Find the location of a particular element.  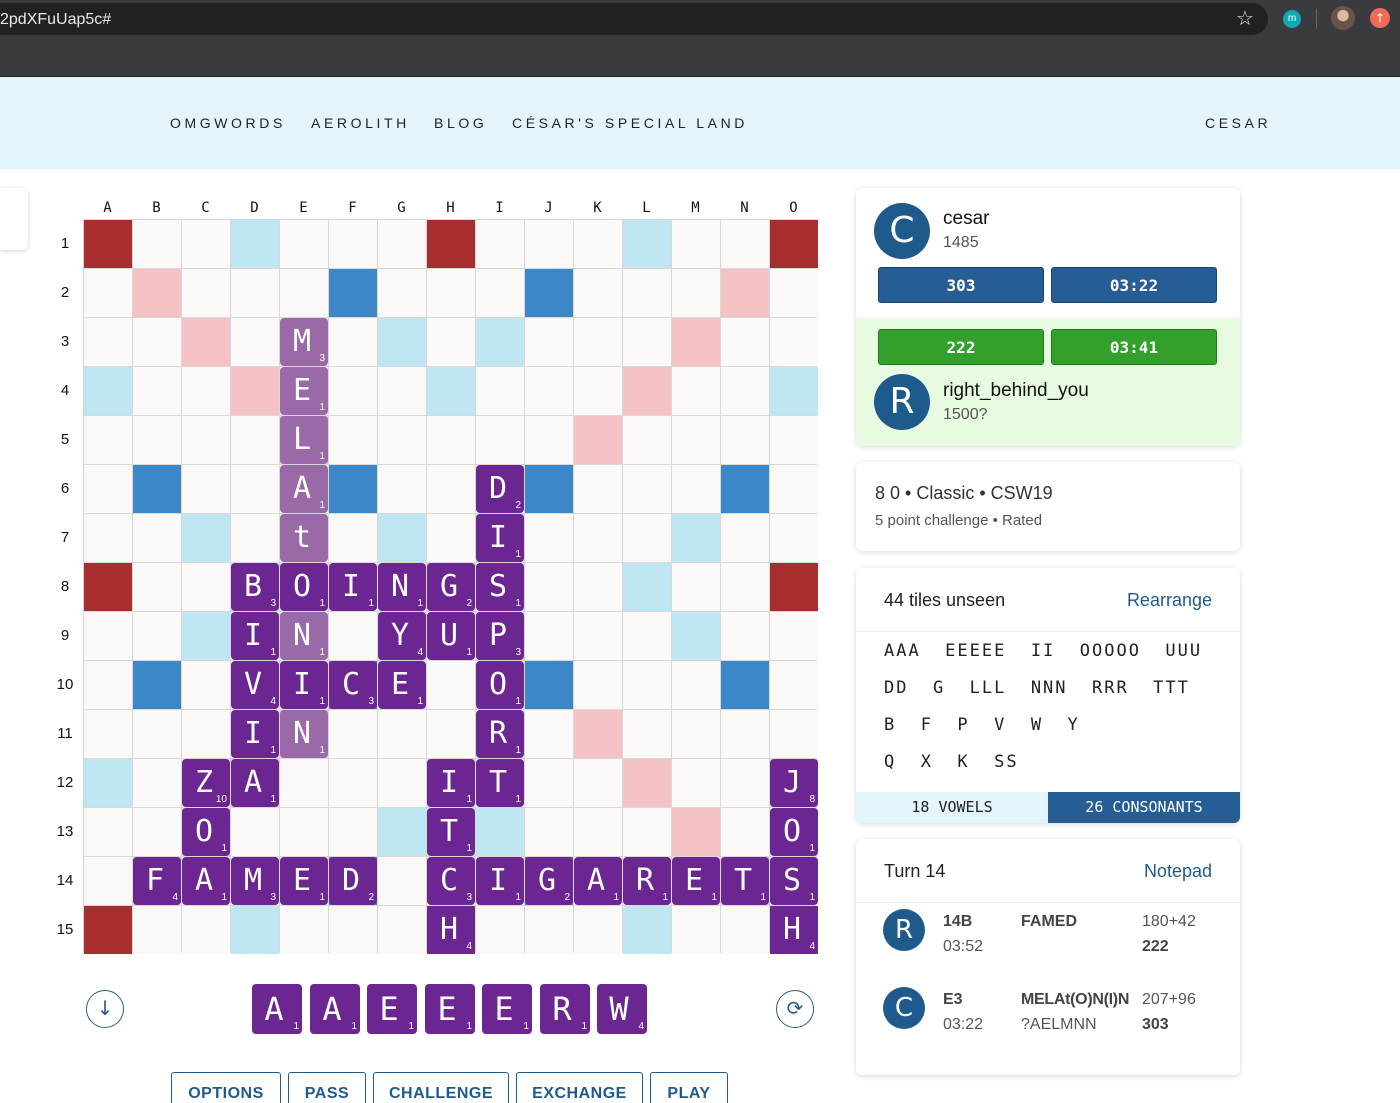

arrow-down-circle-icon: ↓ is located at coordinates (105, 1009).